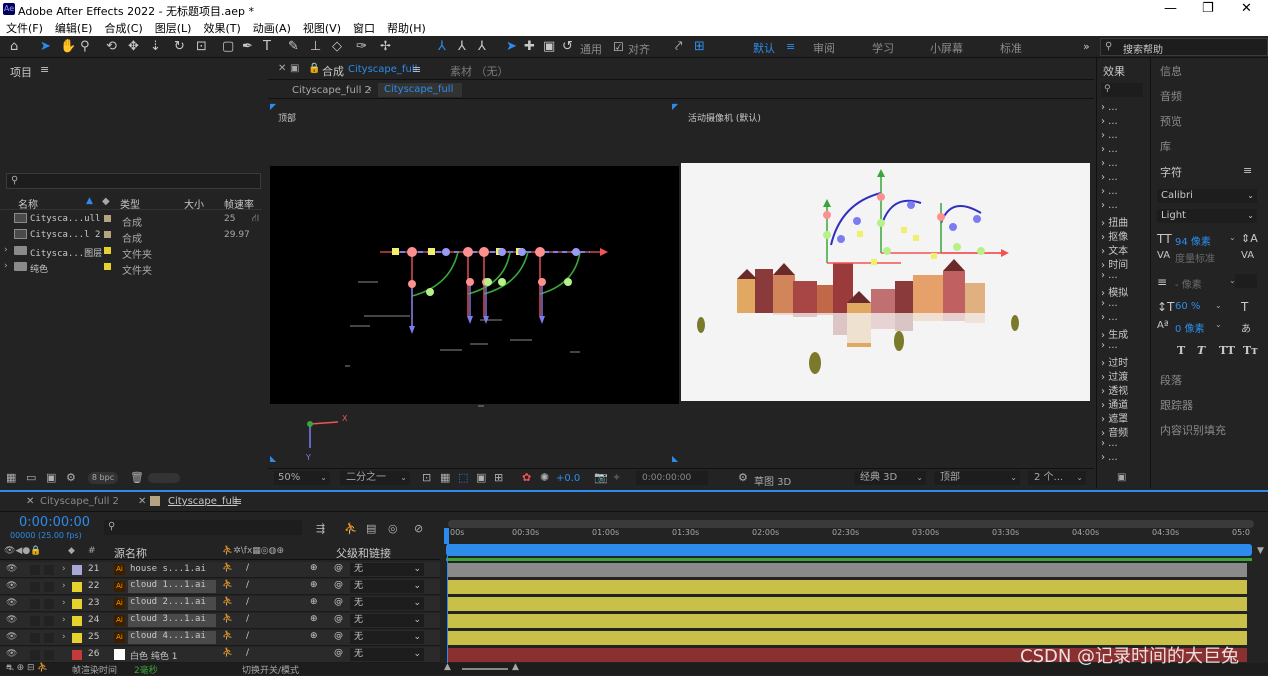 Image resolution: width=1268 pixels, height=676 pixels. Describe the element at coordinates (1207, 216) in the screenshot. I see `font-style-dropdown: Light ⌄` at that location.